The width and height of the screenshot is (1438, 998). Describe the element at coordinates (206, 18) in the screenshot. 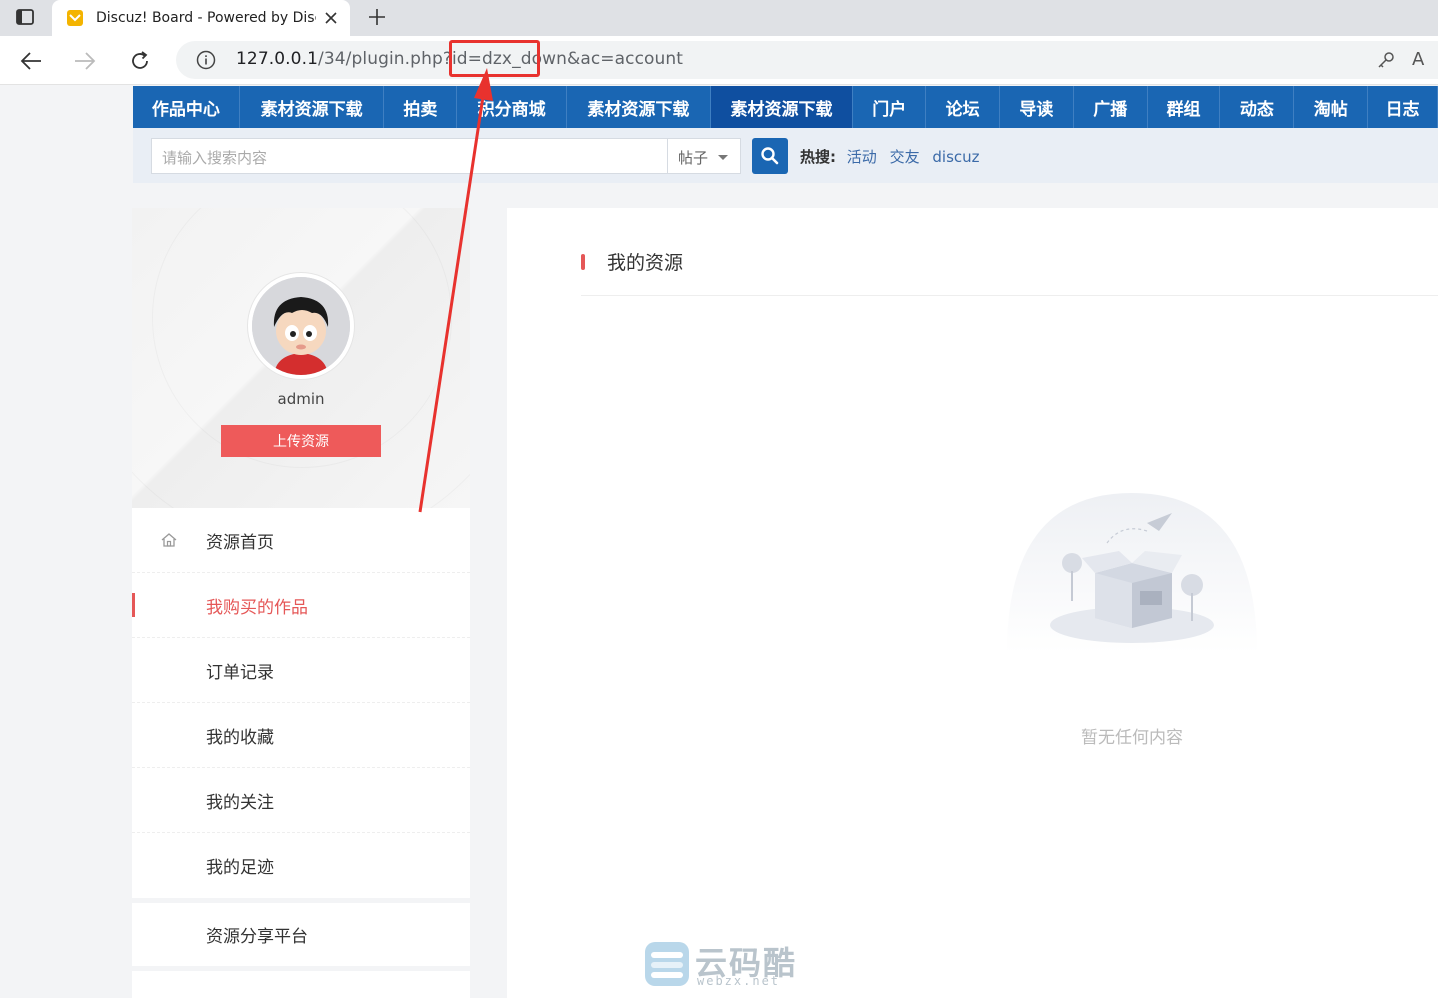

I see `tab-title: Discuz! Board - Powered by Discuz!` at that location.